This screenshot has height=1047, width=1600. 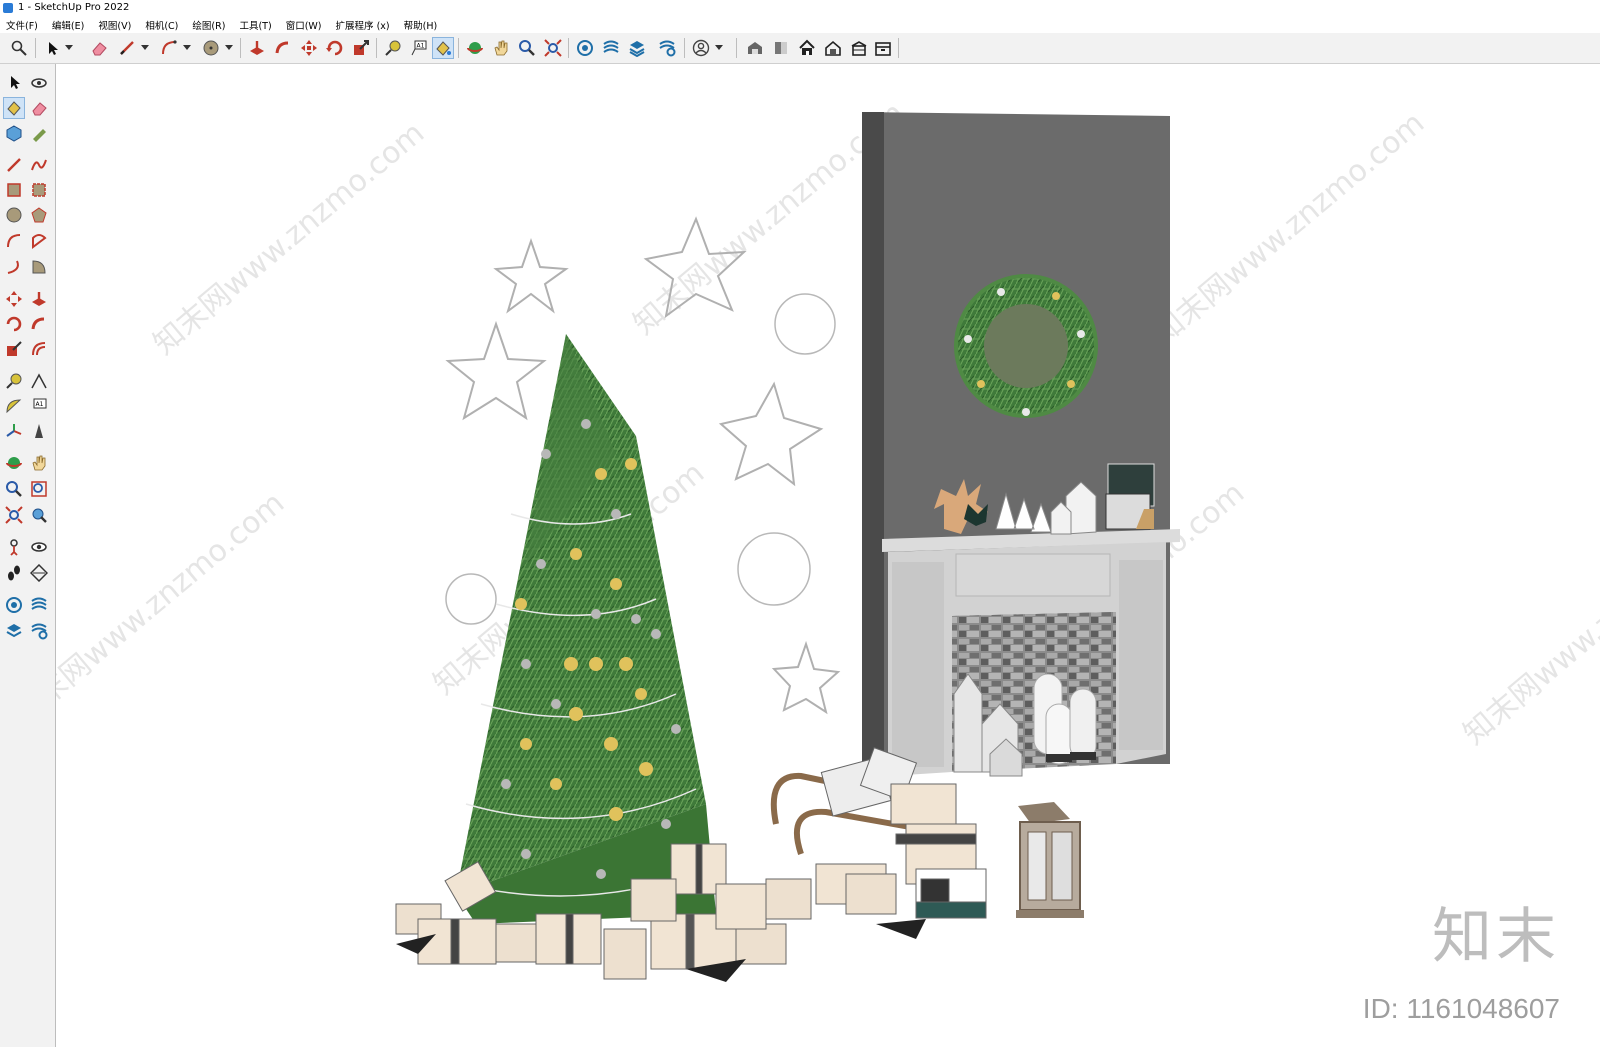 What do you see at coordinates (39, 431) in the screenshot?
I see `3d-text-icon` at bounding box center [39, 431].